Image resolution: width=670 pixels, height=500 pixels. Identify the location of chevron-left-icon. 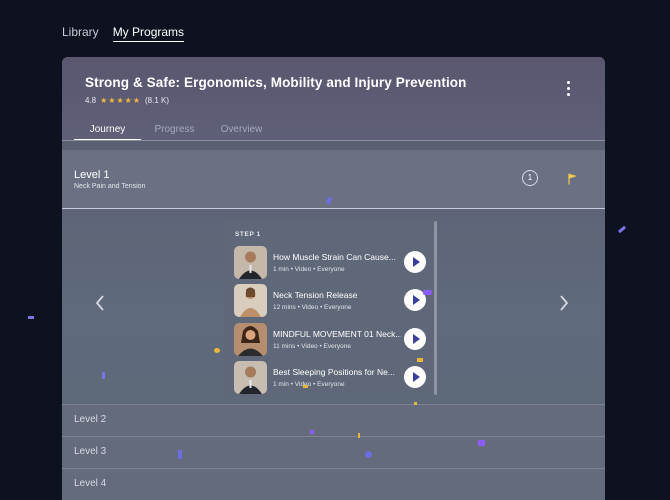
(100, 303).